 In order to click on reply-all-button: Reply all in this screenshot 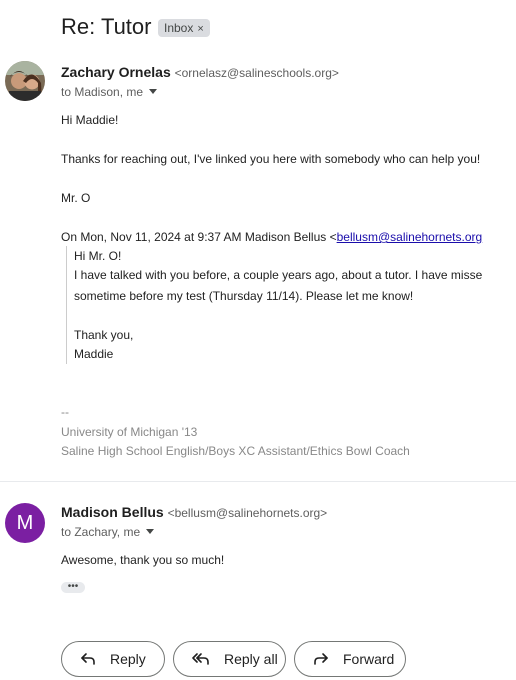, I will do `click(229, 659)`.